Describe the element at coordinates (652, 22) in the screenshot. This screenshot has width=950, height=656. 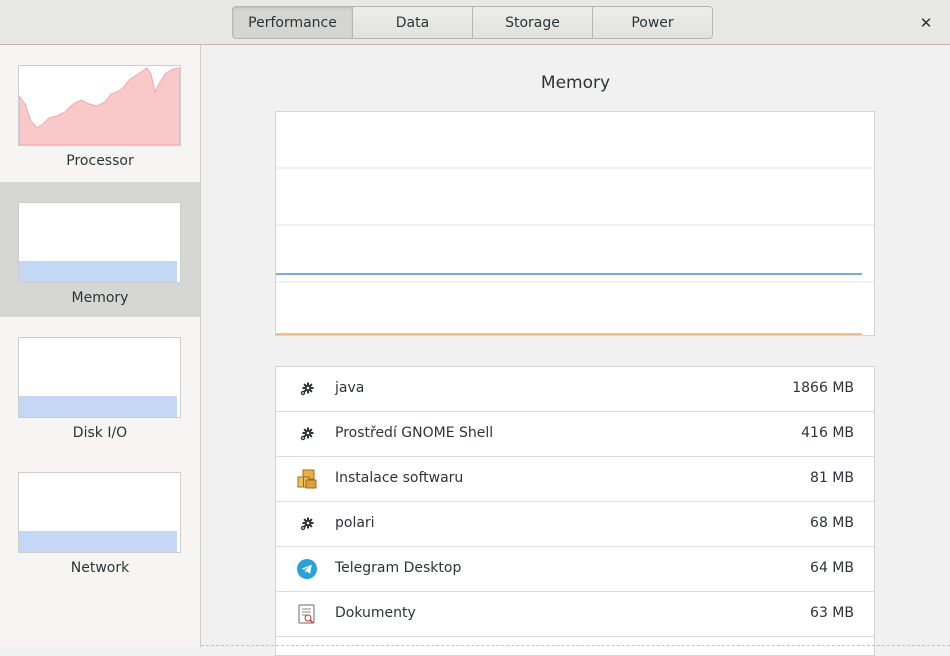
I see `tab-power: Power` at that location.